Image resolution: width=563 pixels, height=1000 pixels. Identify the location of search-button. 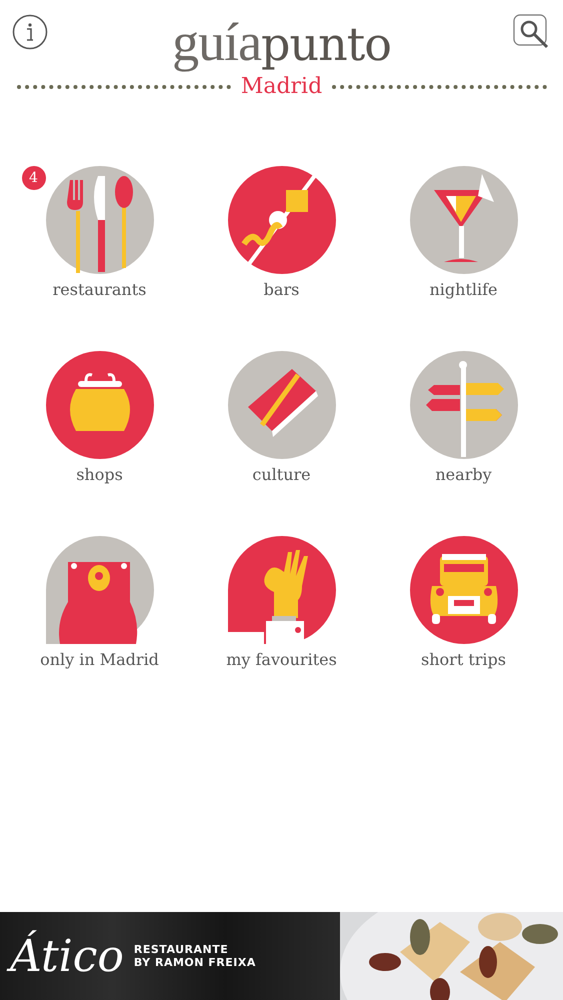
(532, 32).